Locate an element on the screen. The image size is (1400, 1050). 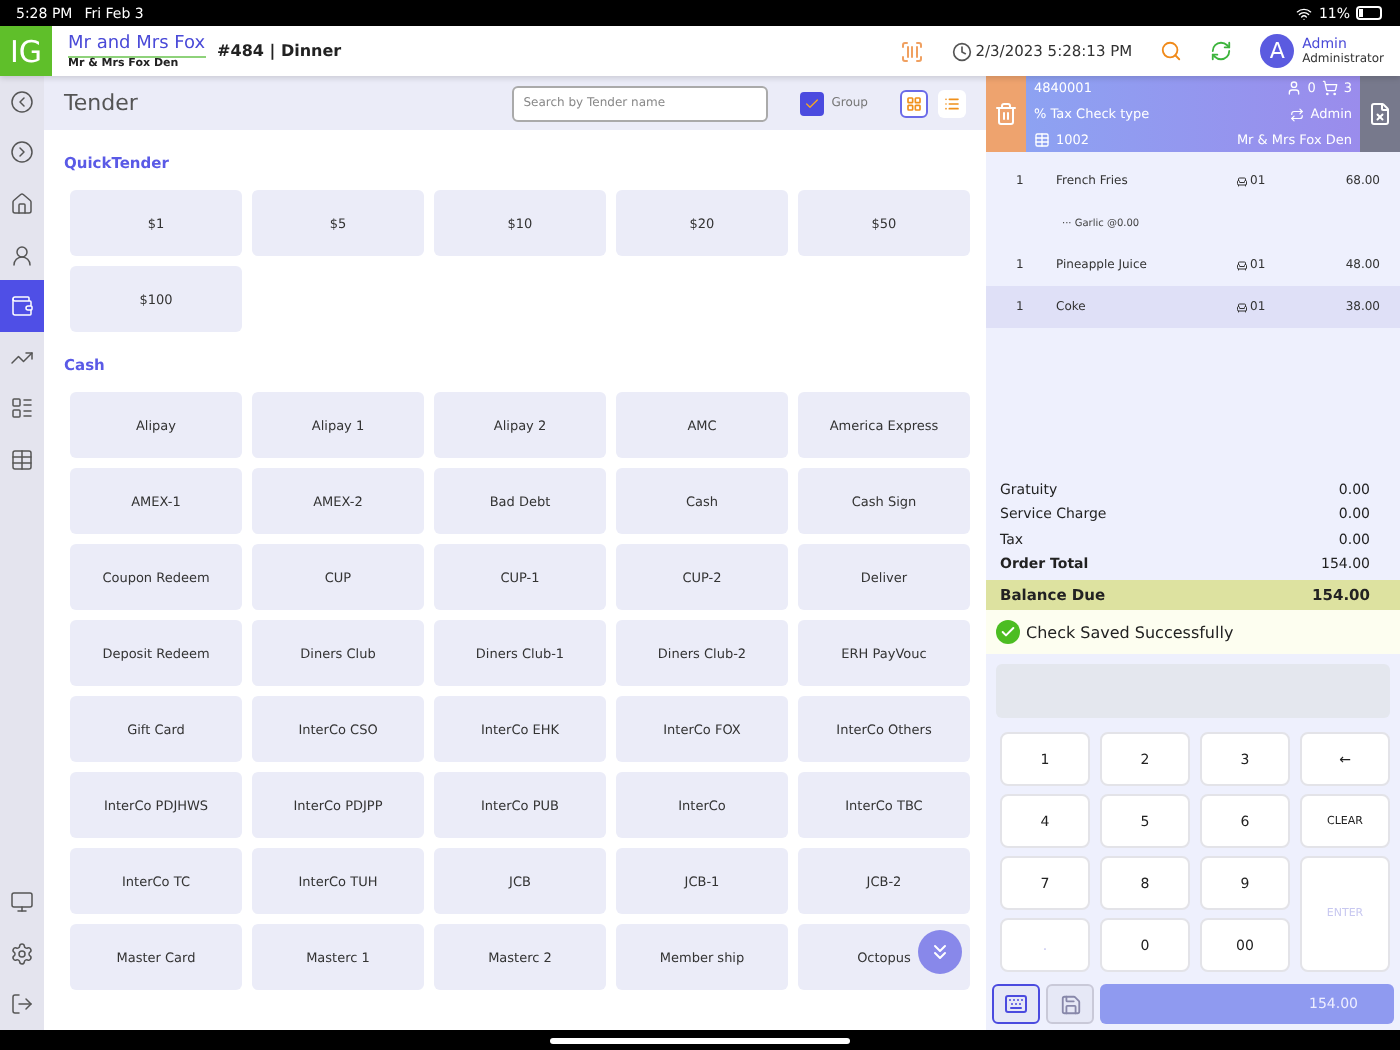
app-logo: IG is located at coordinates (26, 51).